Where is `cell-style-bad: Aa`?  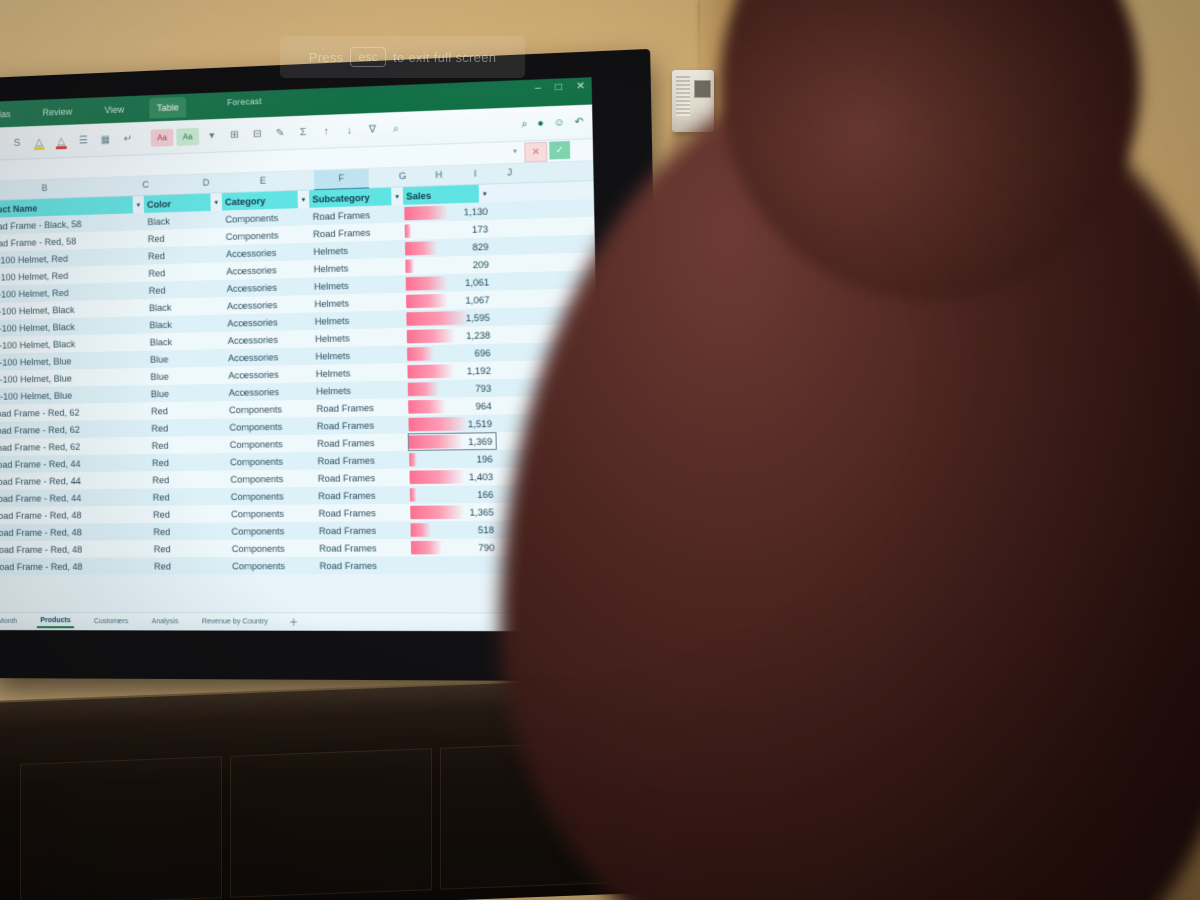
cell-style-bad: Aa is located at coordinates (162, 137).